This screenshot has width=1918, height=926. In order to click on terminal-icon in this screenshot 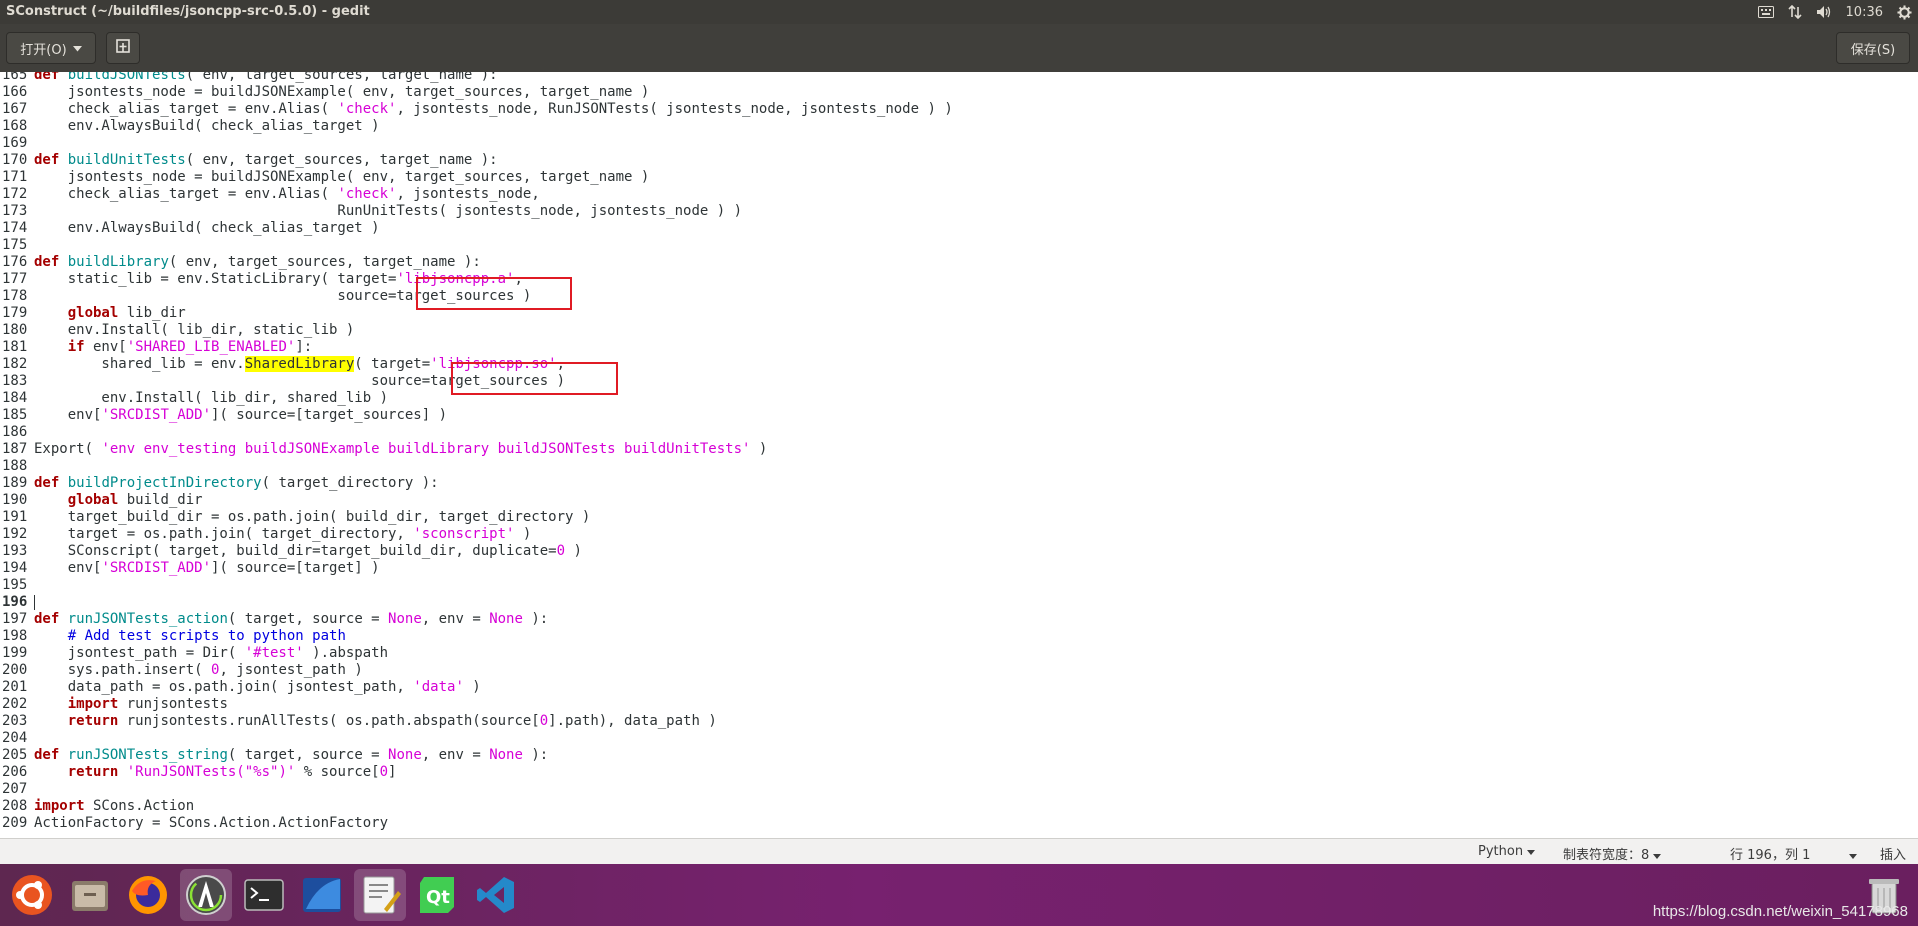, I will do `click(264, 895)`.